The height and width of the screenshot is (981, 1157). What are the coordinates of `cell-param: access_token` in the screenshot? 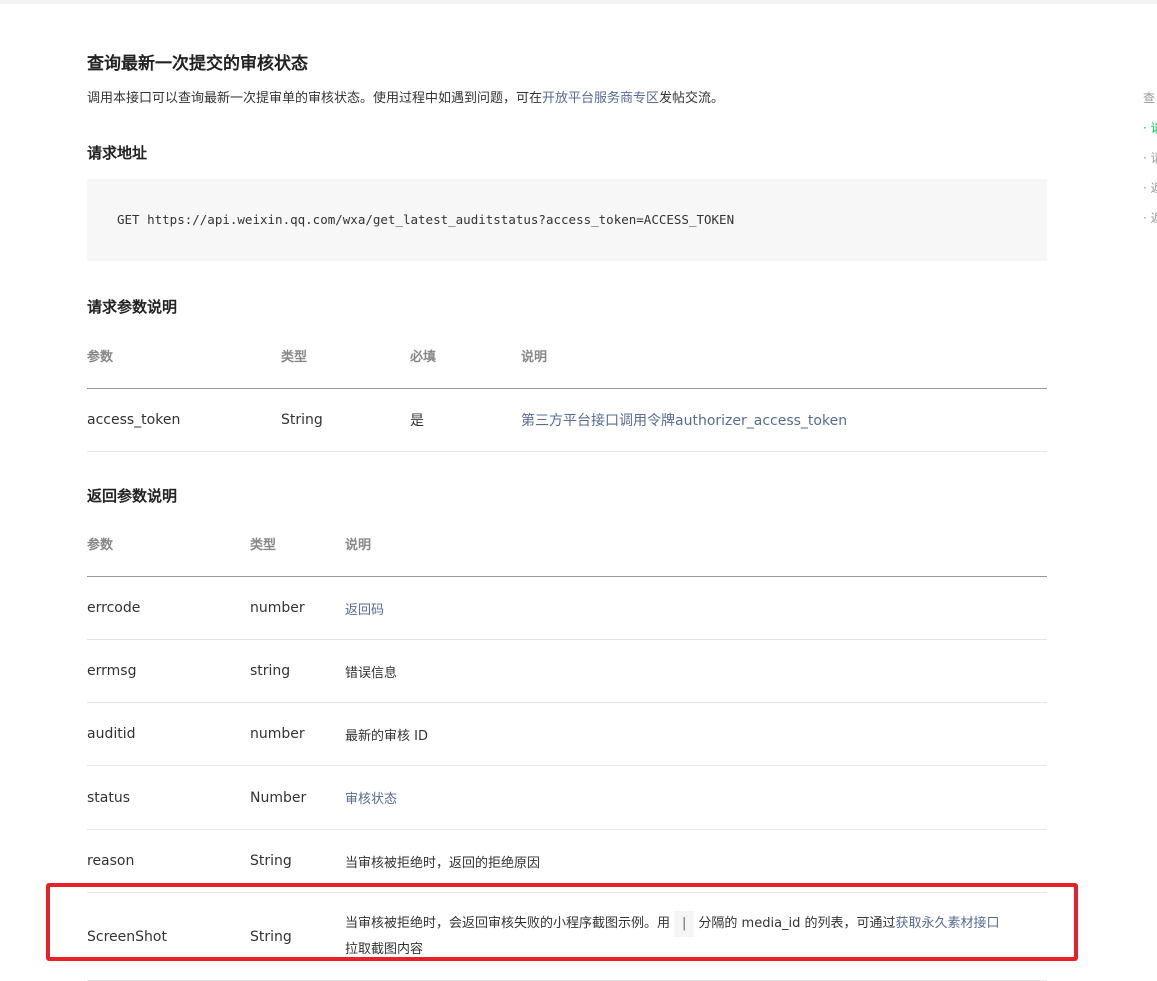 It's located at (184, 420).